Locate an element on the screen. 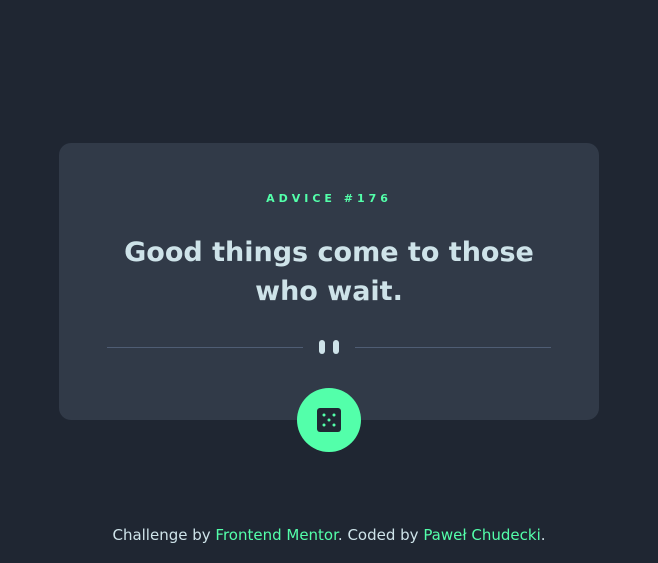 The image size is (658, 563). dice-icon is located at coordinates (329, 420).